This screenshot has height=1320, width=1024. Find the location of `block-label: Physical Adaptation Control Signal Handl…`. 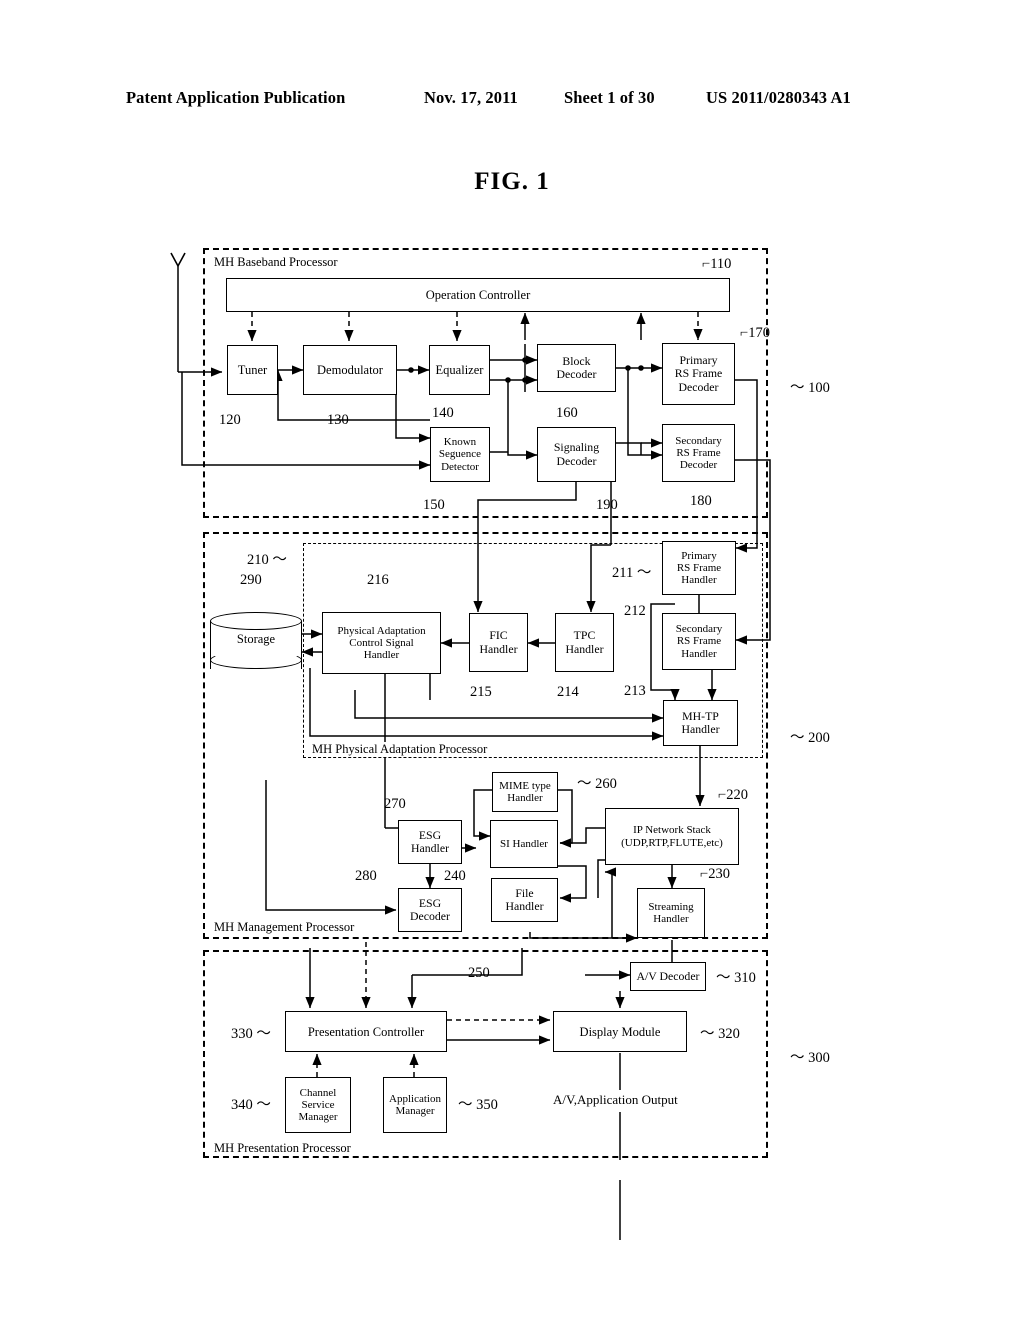

block-label: Physical Adaptation Control Signal Handl… is located at coordinates (381, 643).